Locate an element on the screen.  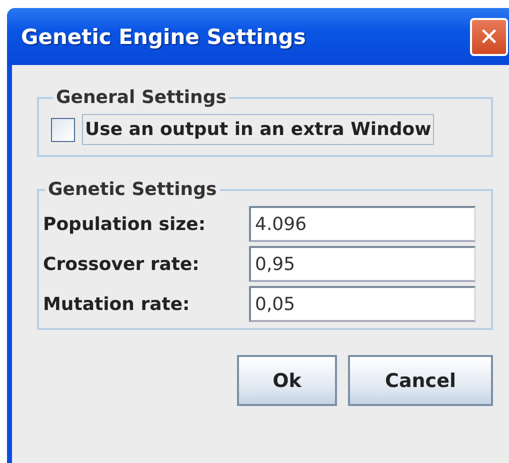
ok-button: Ok is located at coordinates (287, 380).